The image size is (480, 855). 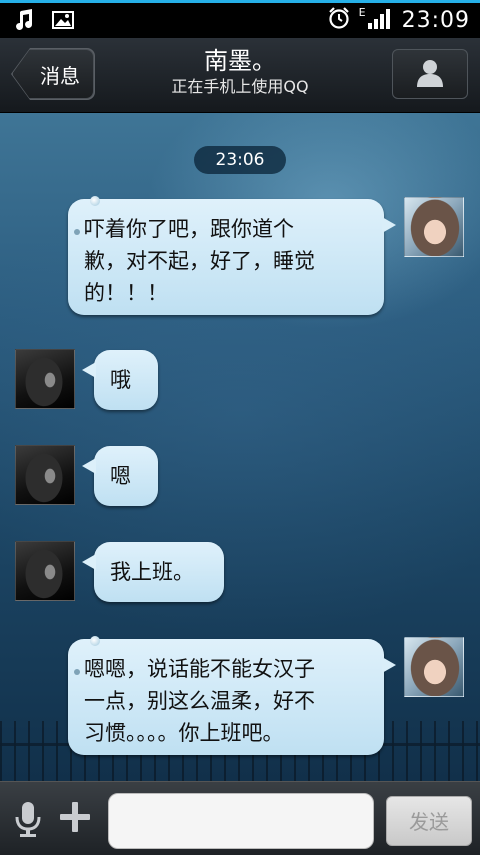 I want to click on person-icon, so click(x=430, y=74).